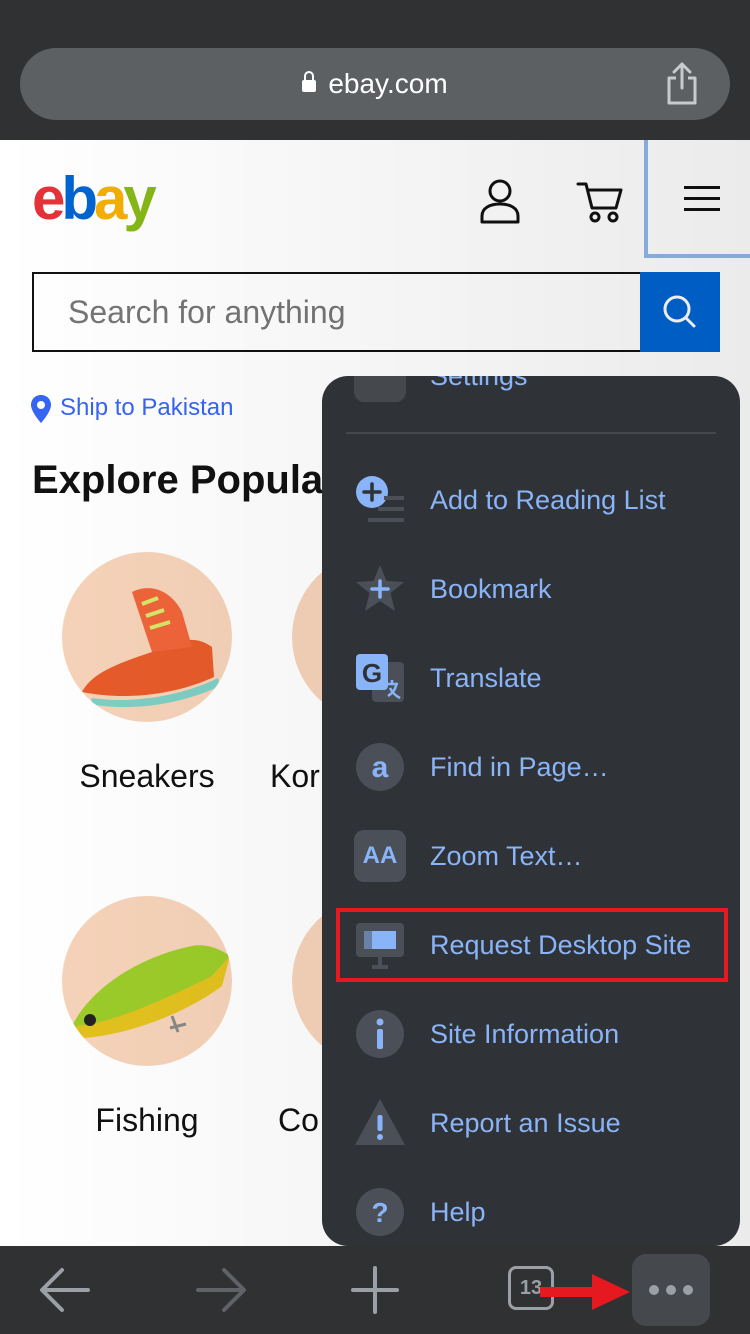 The height and width of the screenshot is (1334, 750). I want to click on explore-heading: Explore Popula, so click(178, 480).